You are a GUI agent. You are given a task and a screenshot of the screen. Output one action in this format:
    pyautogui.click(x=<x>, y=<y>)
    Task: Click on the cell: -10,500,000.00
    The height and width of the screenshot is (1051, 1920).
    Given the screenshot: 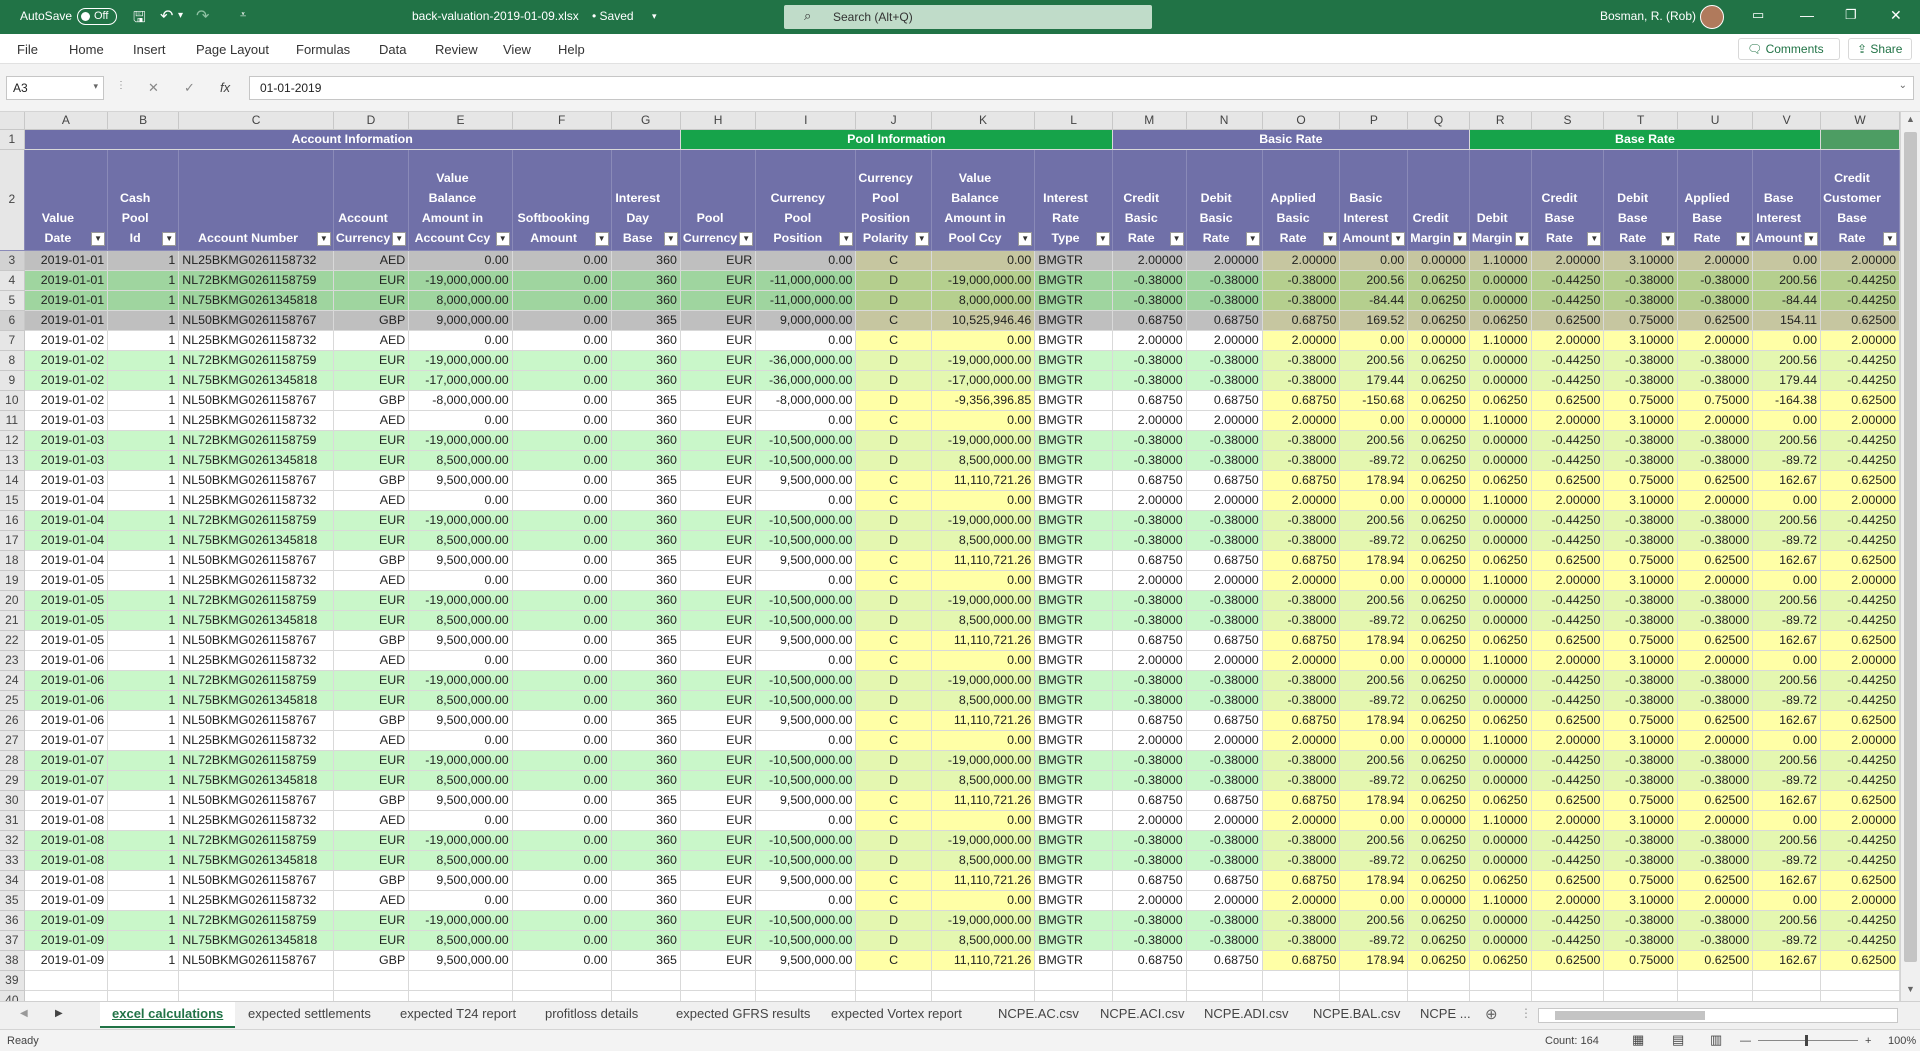 What is the action you would take?
    pyautogui.click(x=806, y=600)
    